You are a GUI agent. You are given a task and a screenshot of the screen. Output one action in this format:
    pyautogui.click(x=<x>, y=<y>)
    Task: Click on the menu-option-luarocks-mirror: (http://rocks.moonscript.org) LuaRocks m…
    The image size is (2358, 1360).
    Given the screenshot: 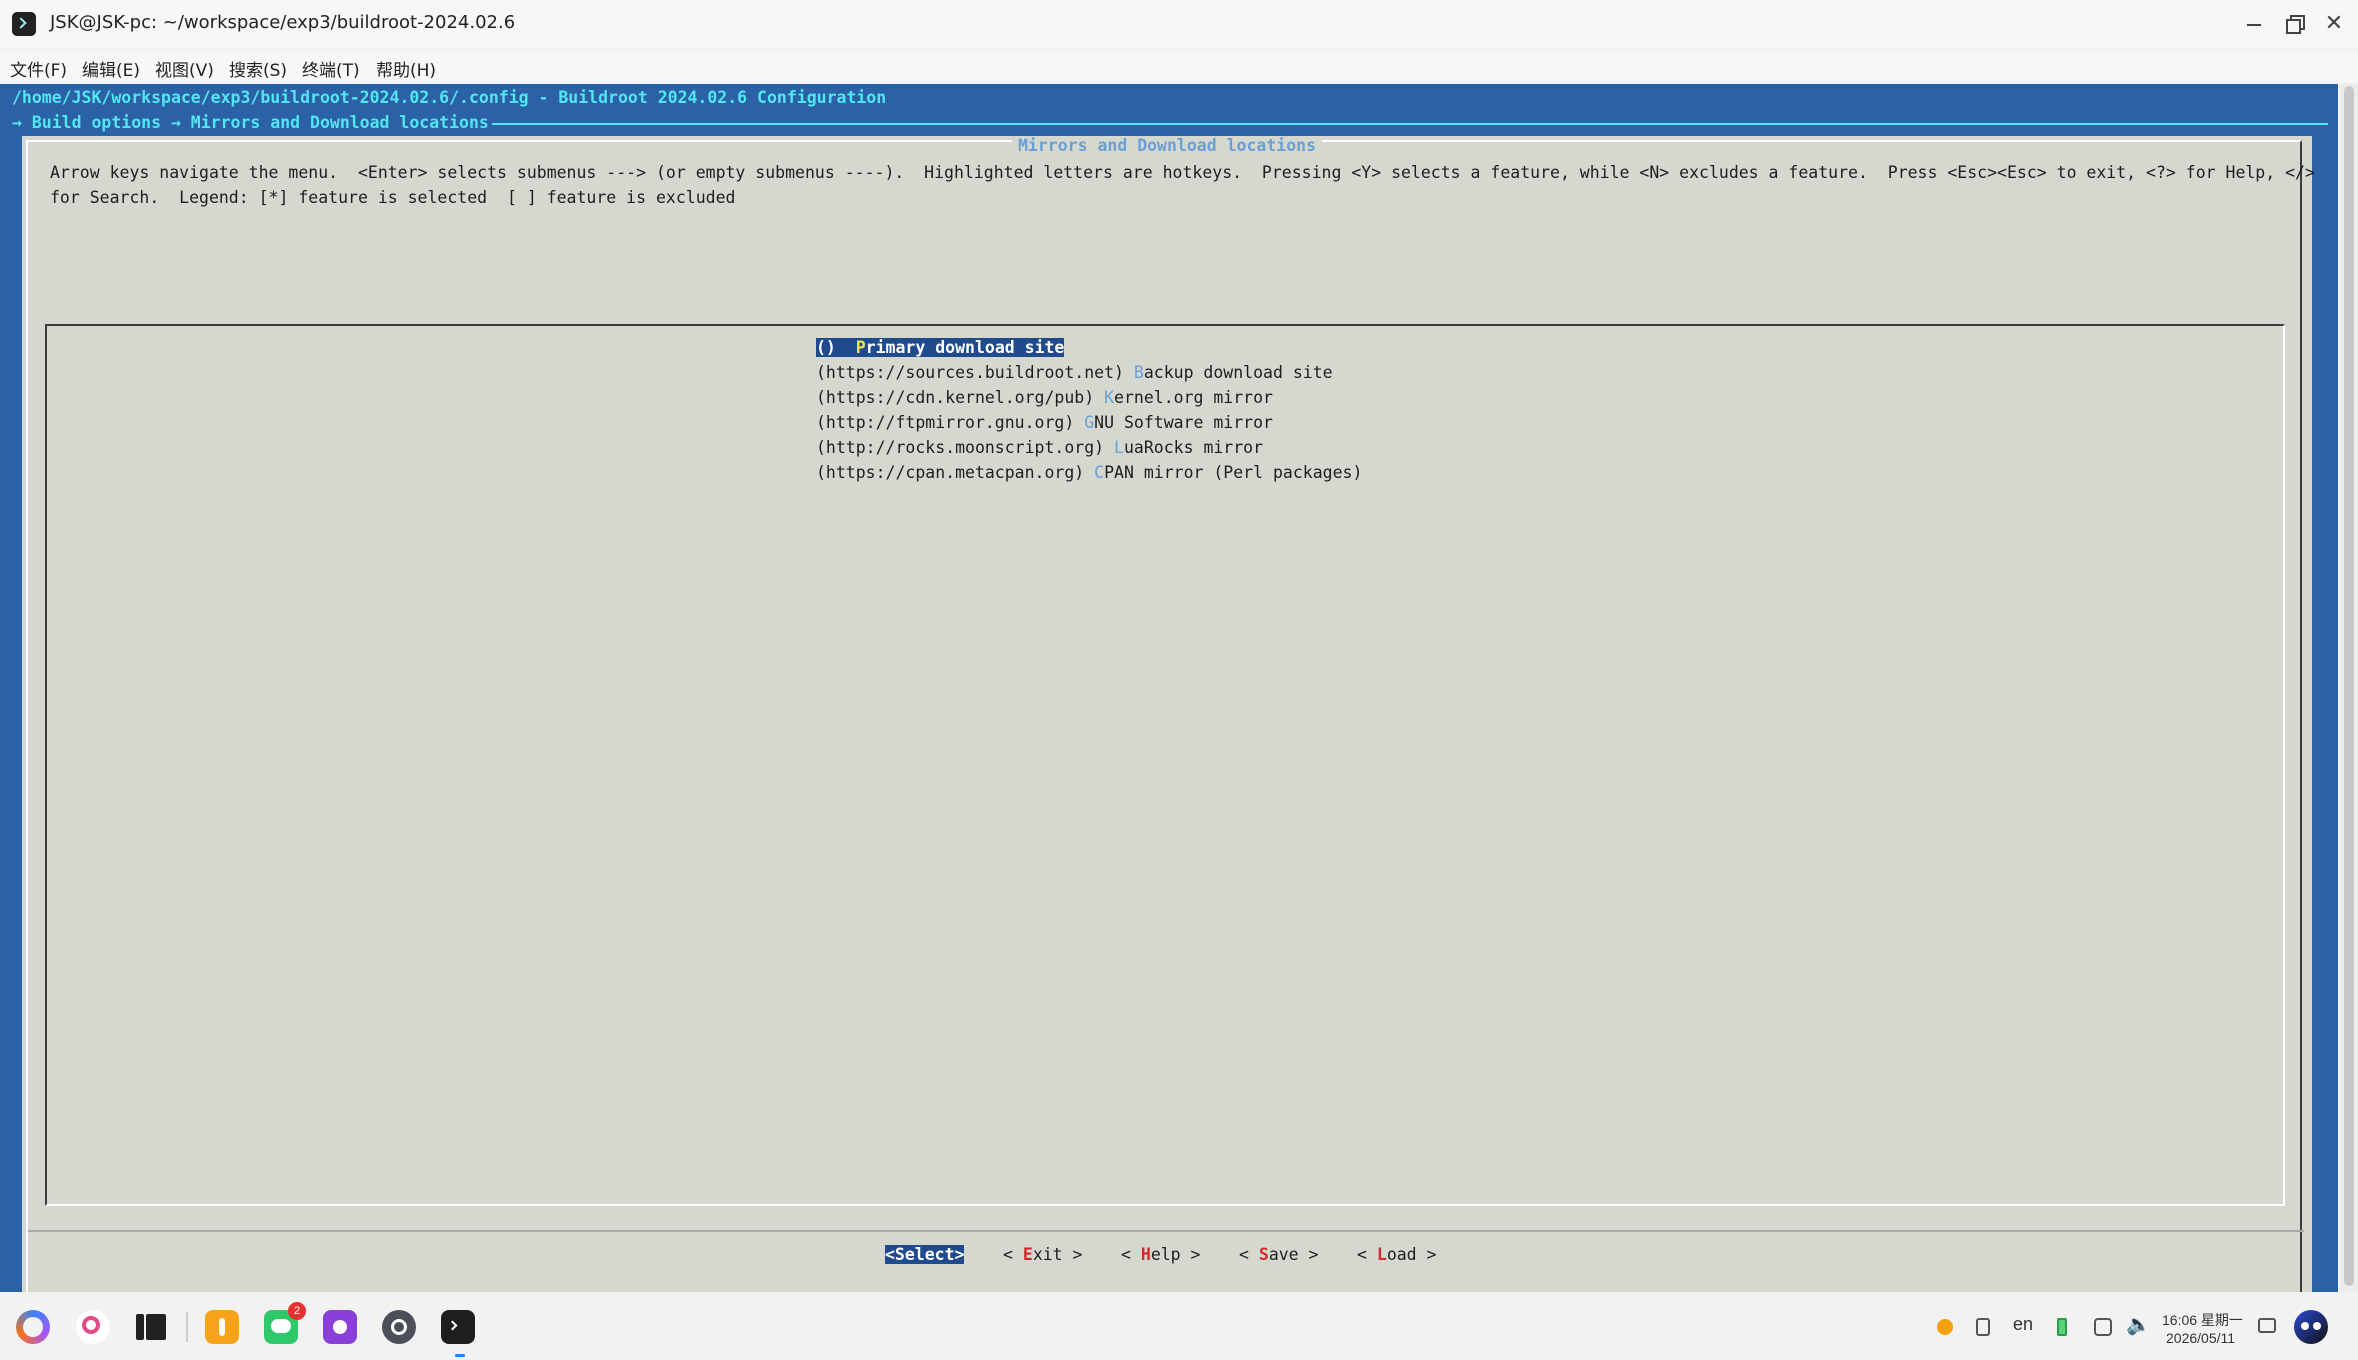 What is the action you would take?
    pyautogui.click(x=1039, y=447)
    